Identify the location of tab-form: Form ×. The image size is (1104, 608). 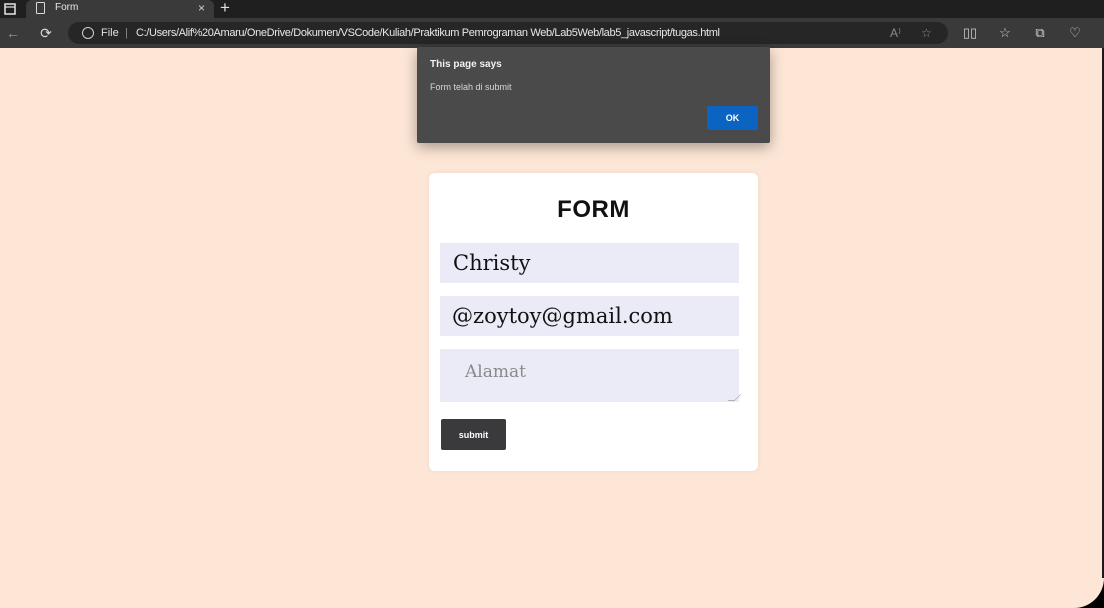
(120, 9).